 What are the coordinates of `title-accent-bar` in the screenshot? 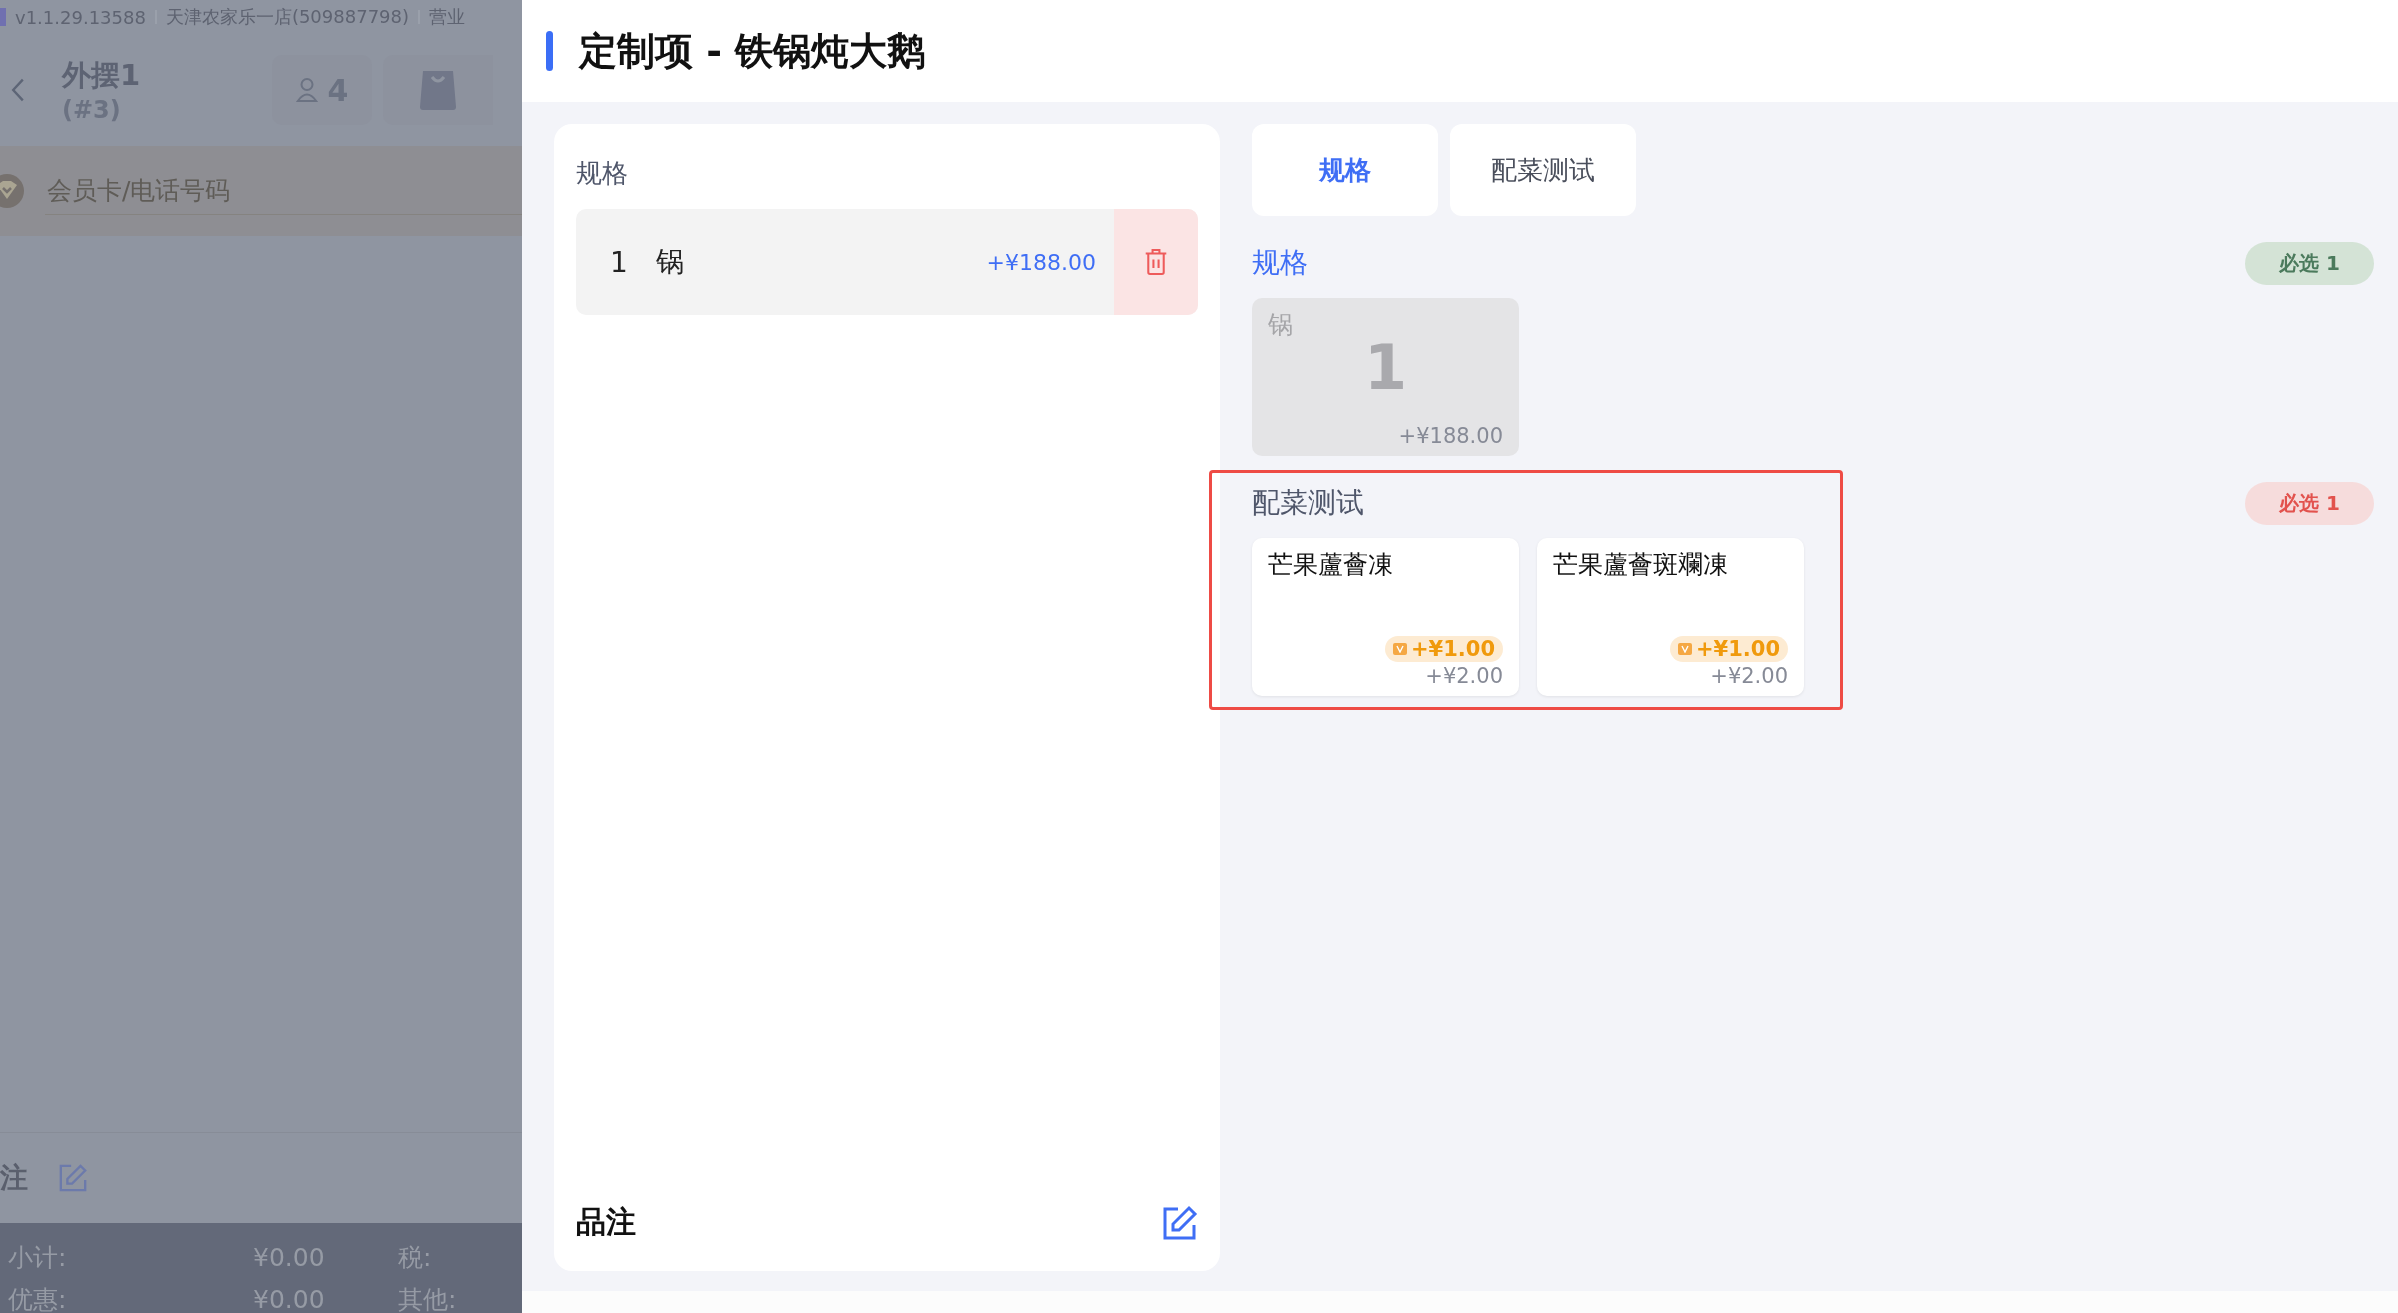 It's located at (549, 51).